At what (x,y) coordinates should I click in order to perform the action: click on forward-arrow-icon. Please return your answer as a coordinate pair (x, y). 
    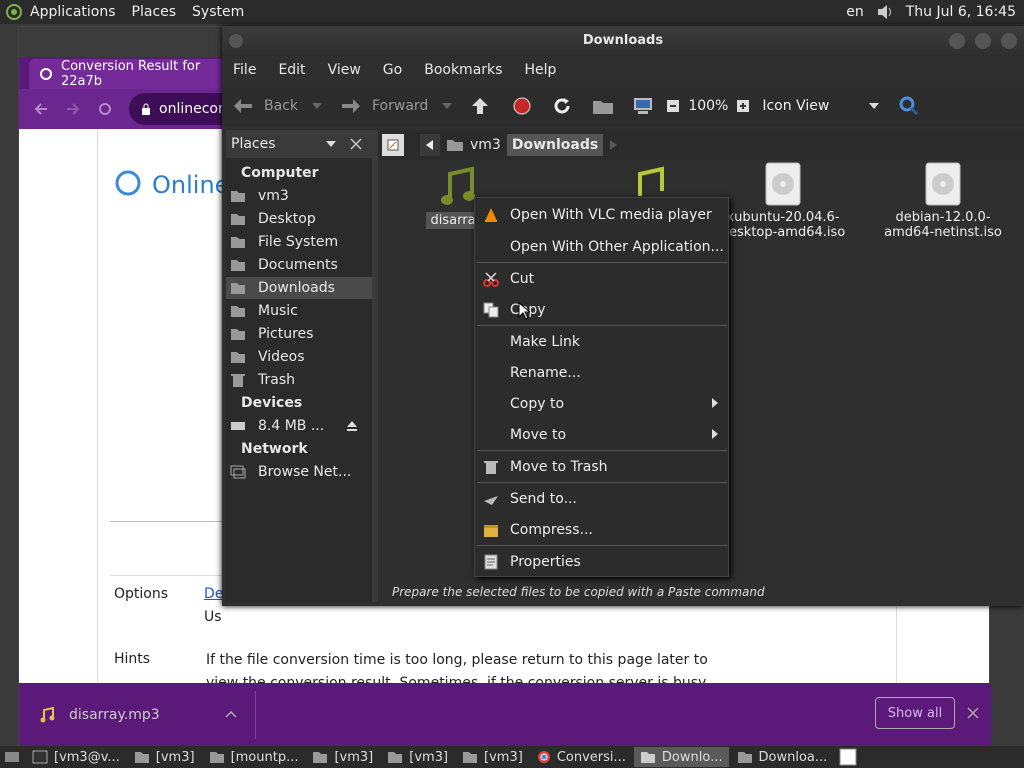
    Looking at the image, I should click on (73, 109).